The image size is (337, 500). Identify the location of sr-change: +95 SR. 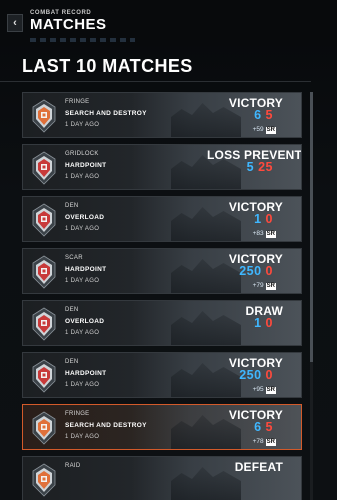
(264, 390).